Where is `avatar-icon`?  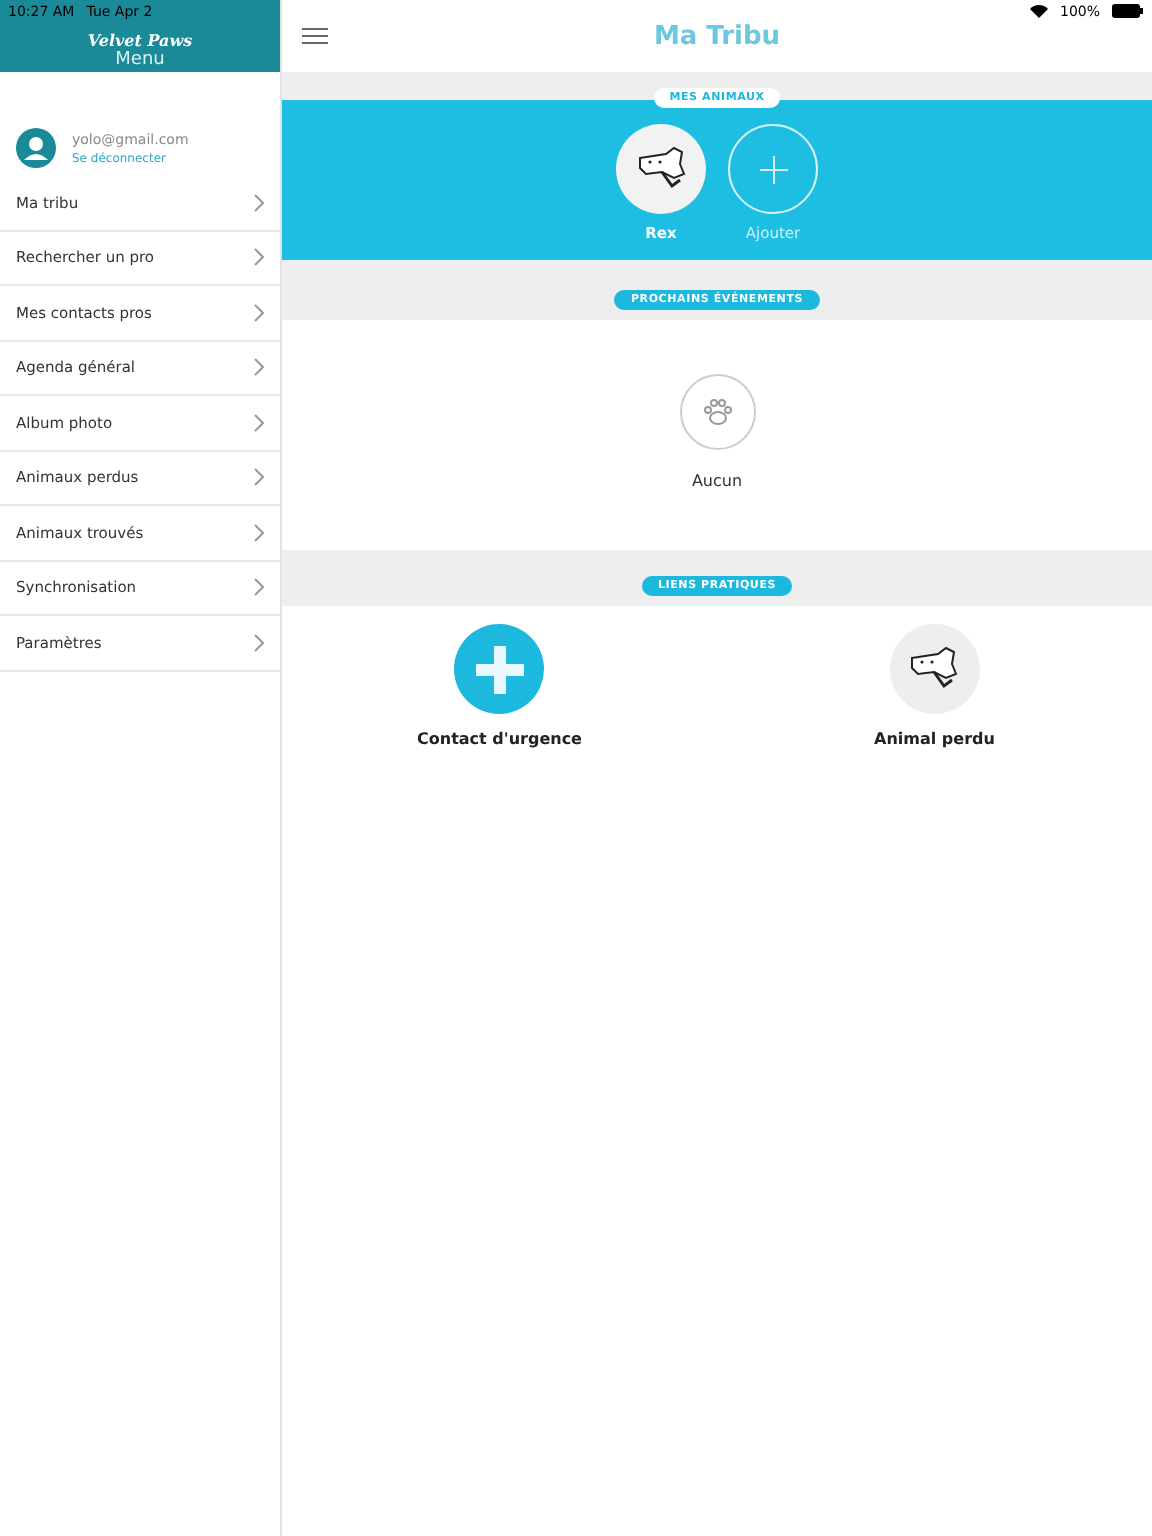 avatar-icon is located at coordinates (36, 148).